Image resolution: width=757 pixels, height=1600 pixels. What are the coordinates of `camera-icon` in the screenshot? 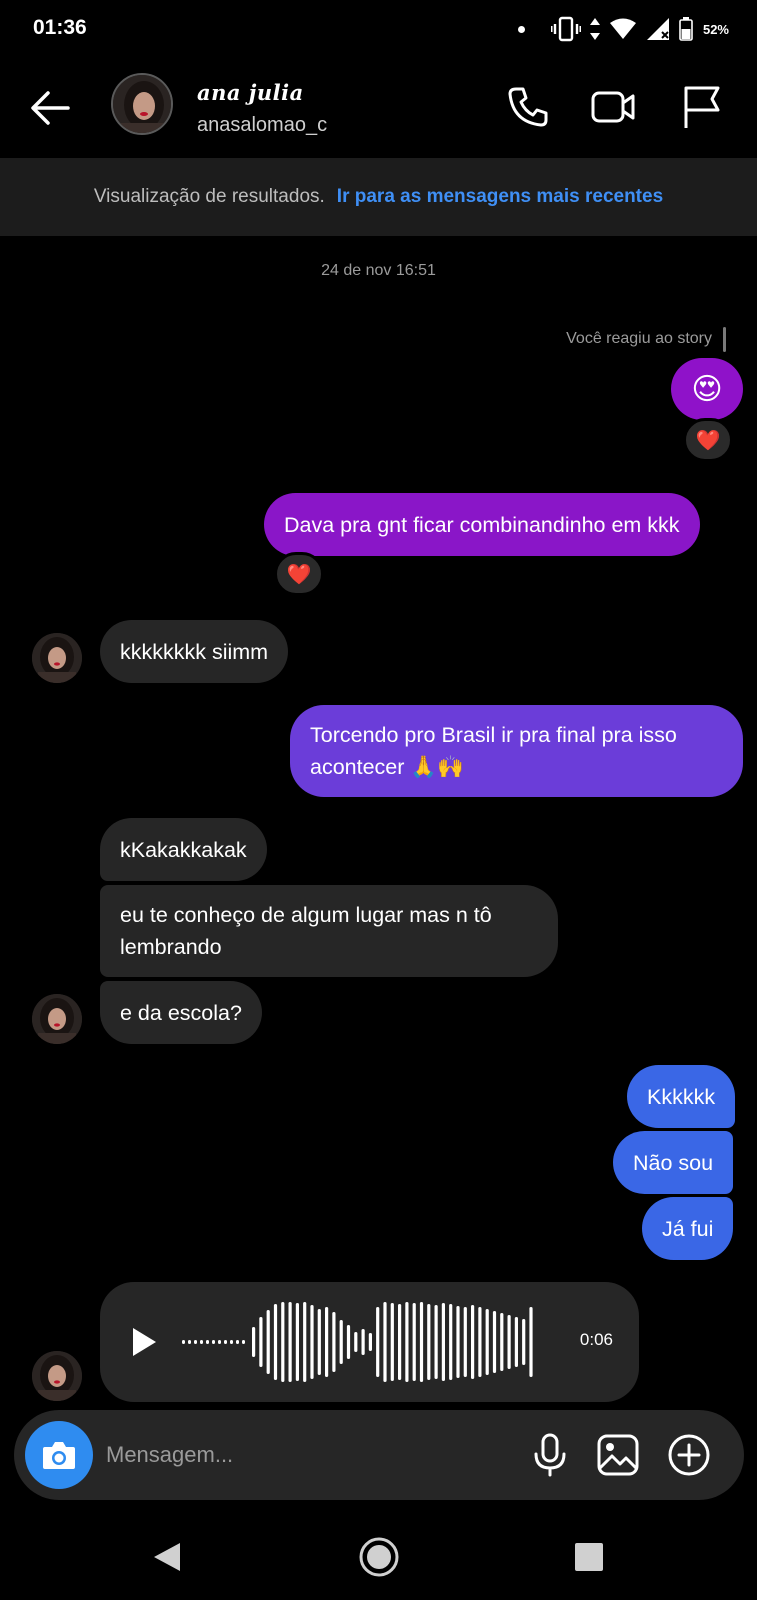 It's located at (59, 1455).